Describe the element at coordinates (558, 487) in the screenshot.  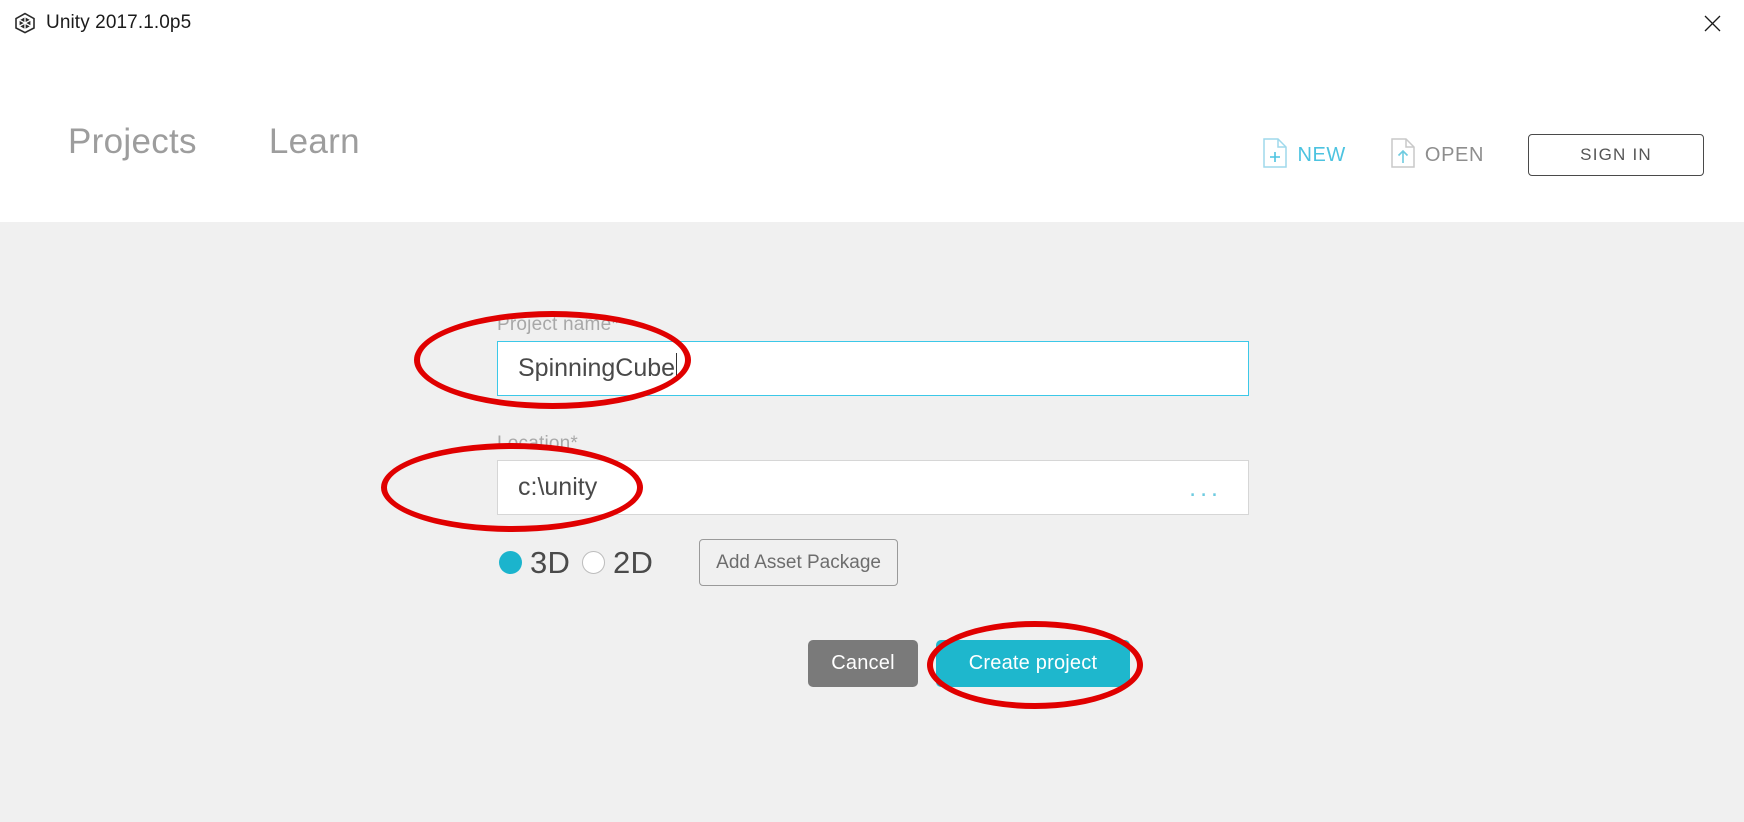
I see `location-value: c:\unity` at that location.